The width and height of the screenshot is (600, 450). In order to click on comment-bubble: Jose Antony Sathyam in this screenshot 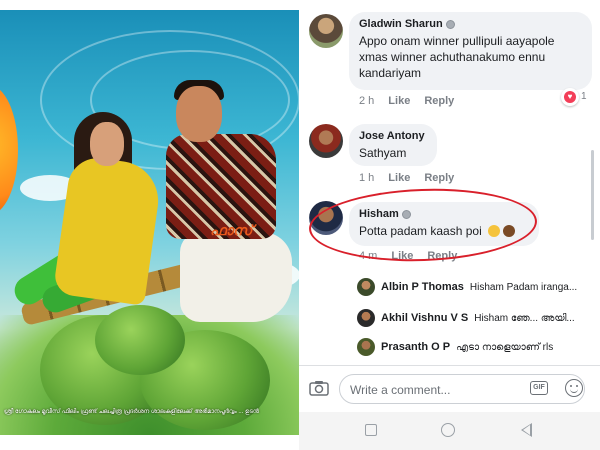, I will do `click(393, 145)`.